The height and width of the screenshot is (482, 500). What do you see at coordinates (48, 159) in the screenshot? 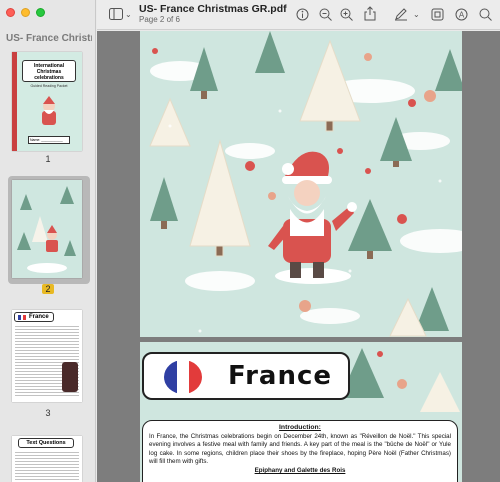
I see `thumbnail-number-1: 1` at bounding box center [48, 159].